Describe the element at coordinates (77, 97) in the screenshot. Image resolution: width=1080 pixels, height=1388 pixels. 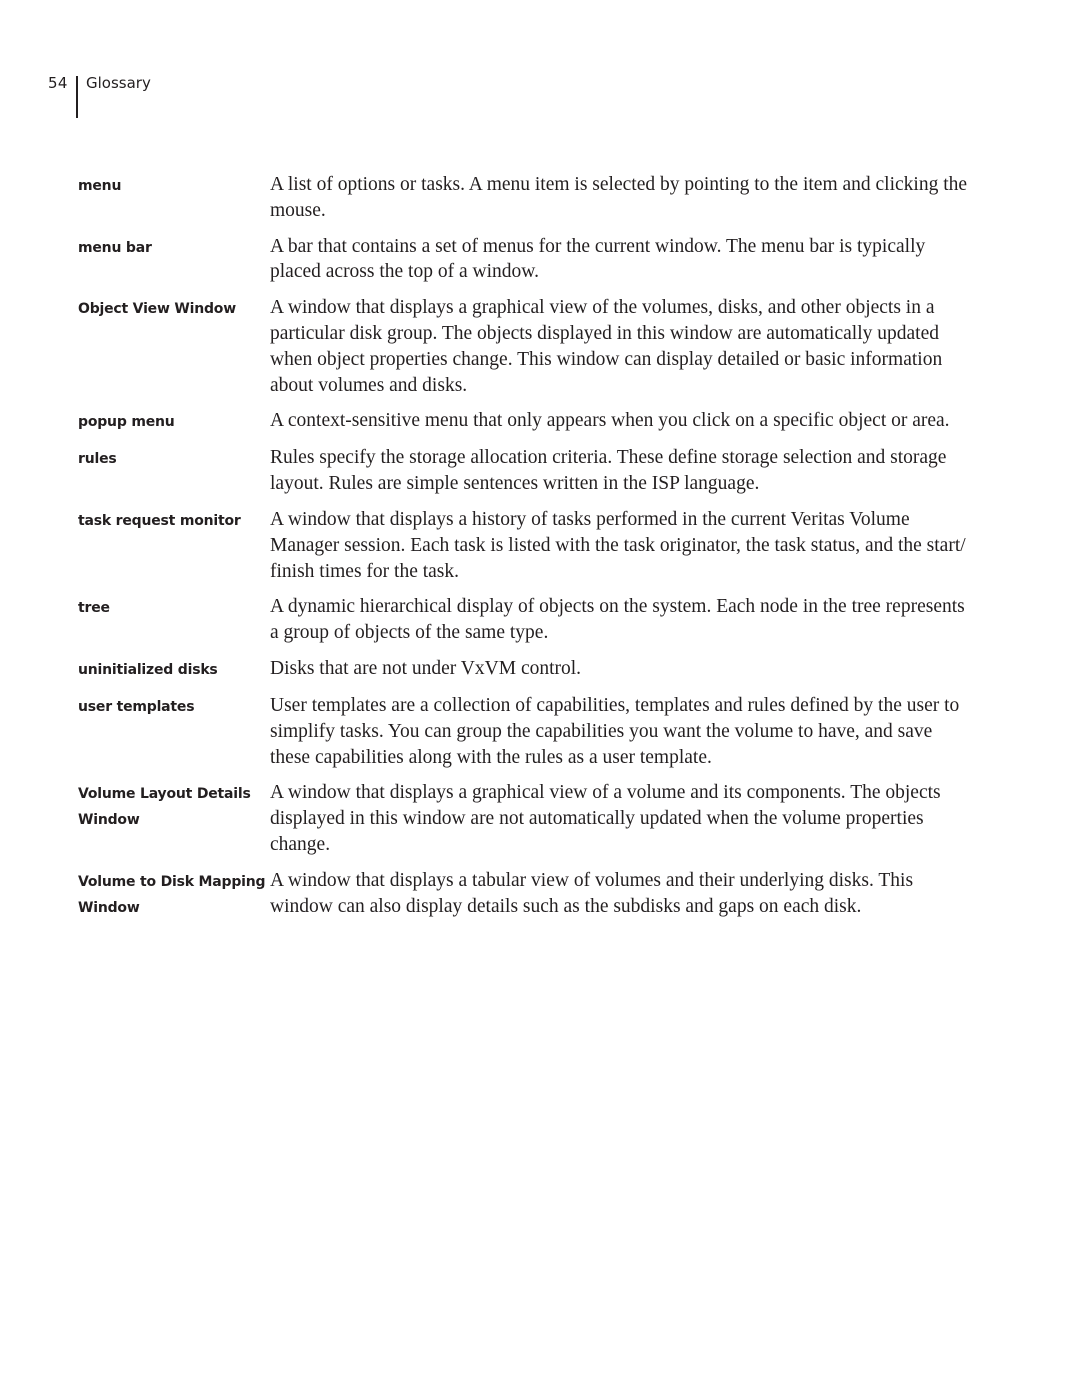
I see `header-divider` at that location.